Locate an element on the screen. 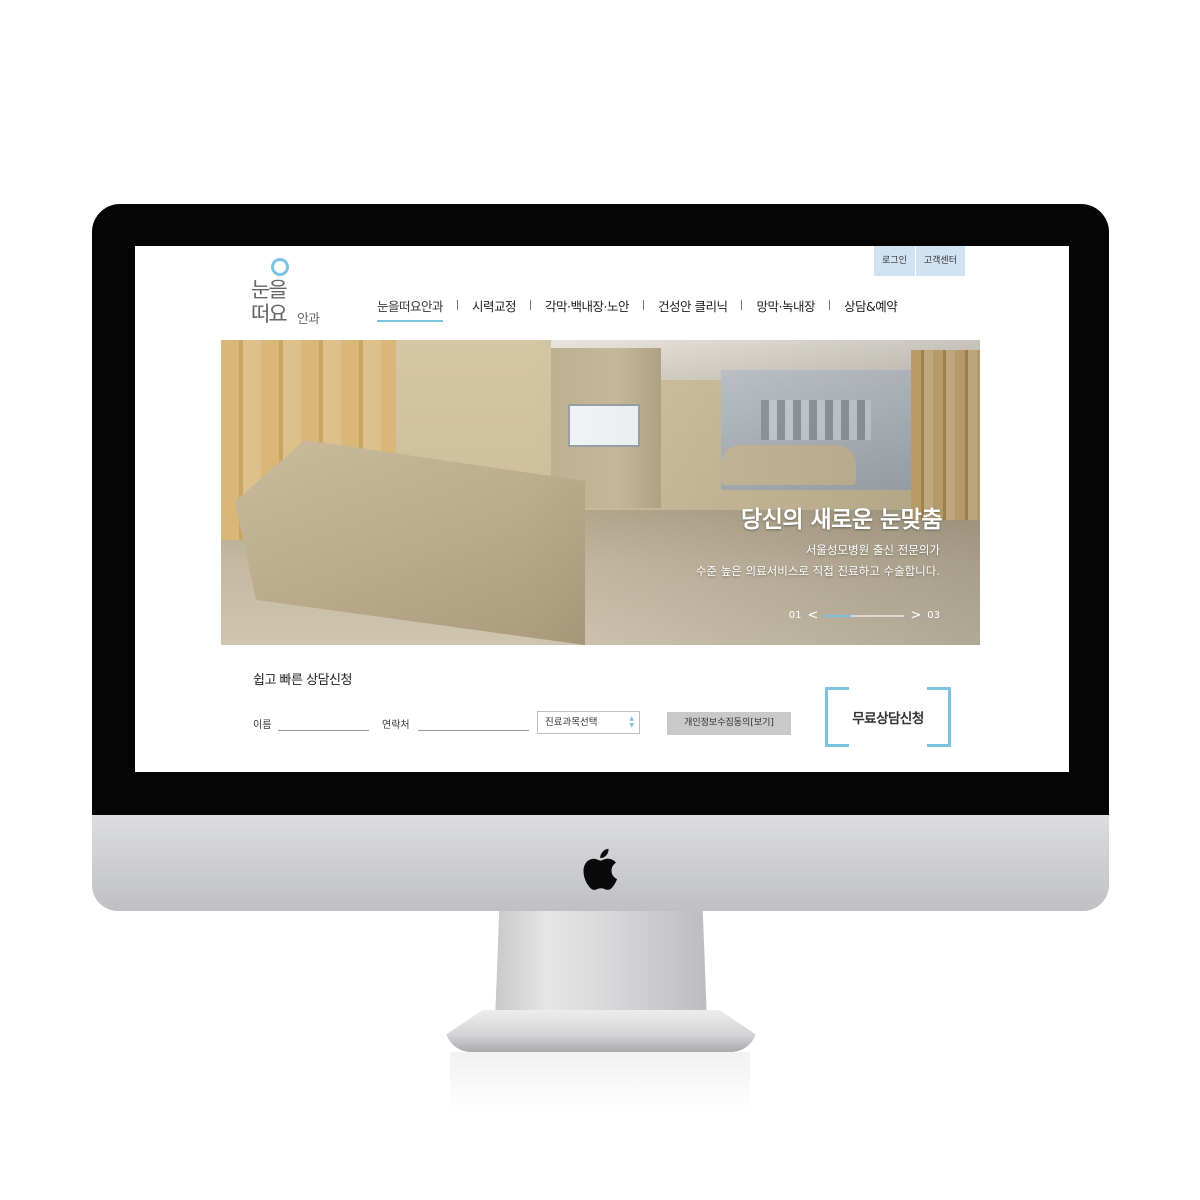 This screenshot has width=1200, height=1200. site-logo: 눈을 떠요 안과 is located at coordinates (291, 294).